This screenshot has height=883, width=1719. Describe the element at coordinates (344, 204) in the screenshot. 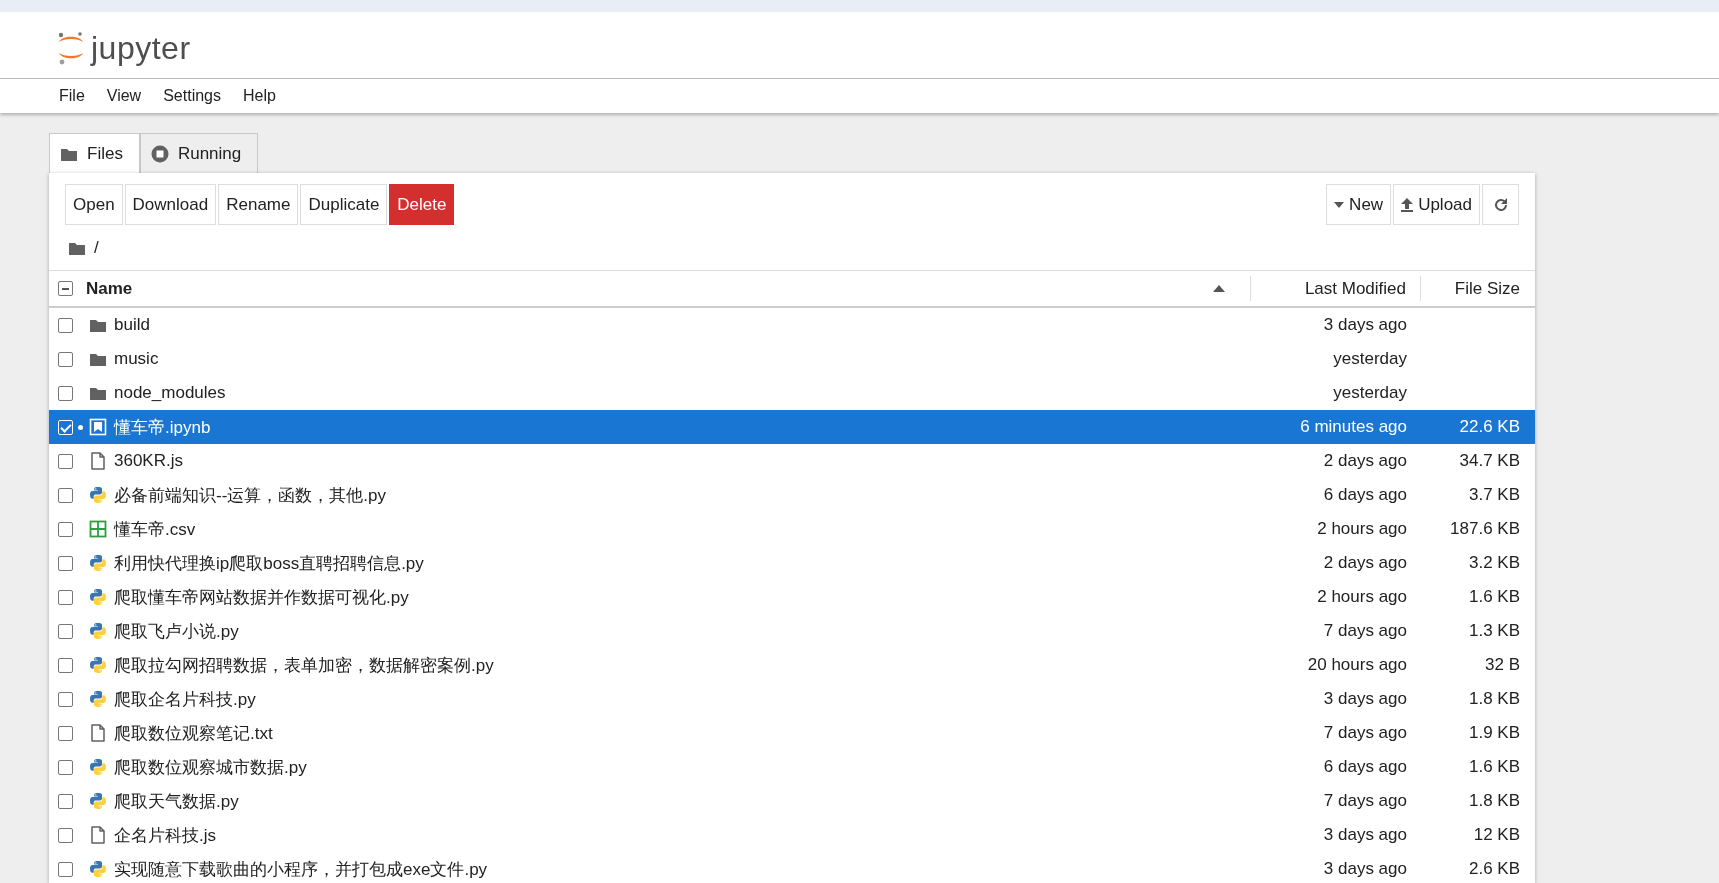

I see `toolbar-button: Duplicate` at that location.